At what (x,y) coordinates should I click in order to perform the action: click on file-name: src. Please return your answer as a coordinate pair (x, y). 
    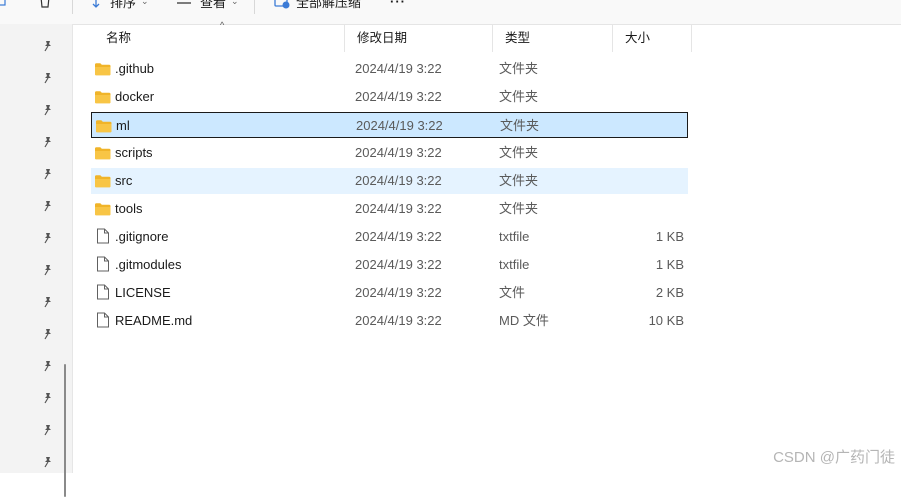
    Looking at the image, I should click on (123, 181).